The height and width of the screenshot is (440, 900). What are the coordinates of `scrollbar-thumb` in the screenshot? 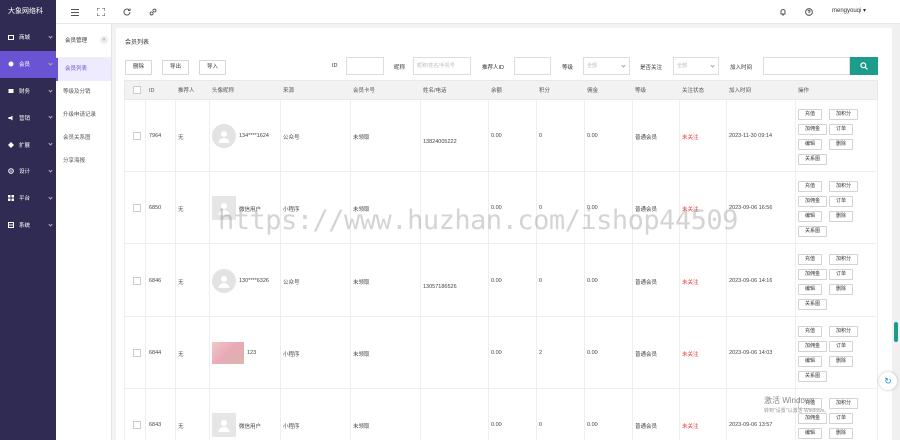 It's located at (896, 332).